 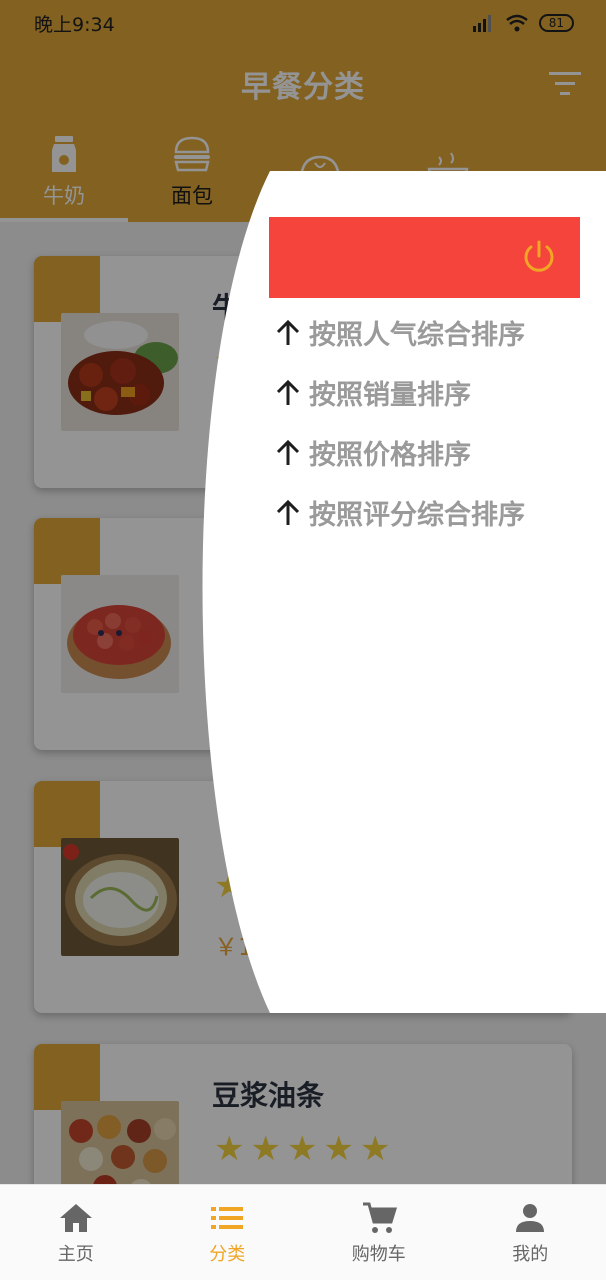 I want to click on nav-label: 我的, so click(x=530, y=1254).